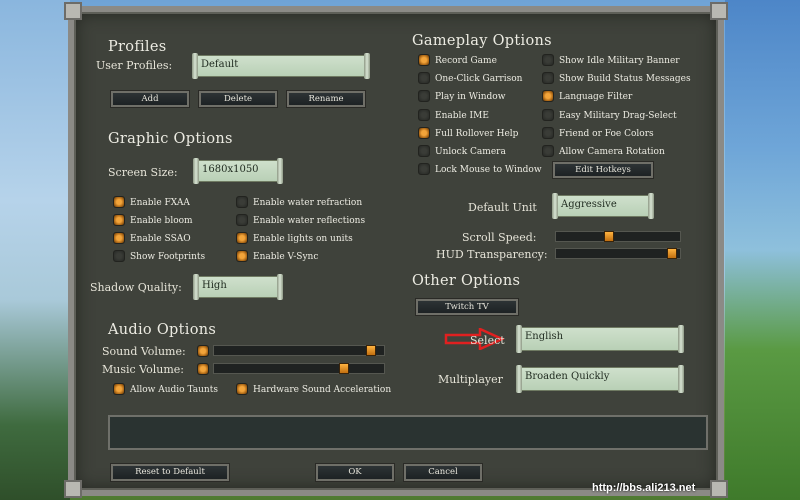 Image resolution: width=800 pixels, height=500 pixels. Describe the element at coordinates (619, 61) in the screenshot. I see `gameplay-option-label: Show Idle Military Banner` at that location.